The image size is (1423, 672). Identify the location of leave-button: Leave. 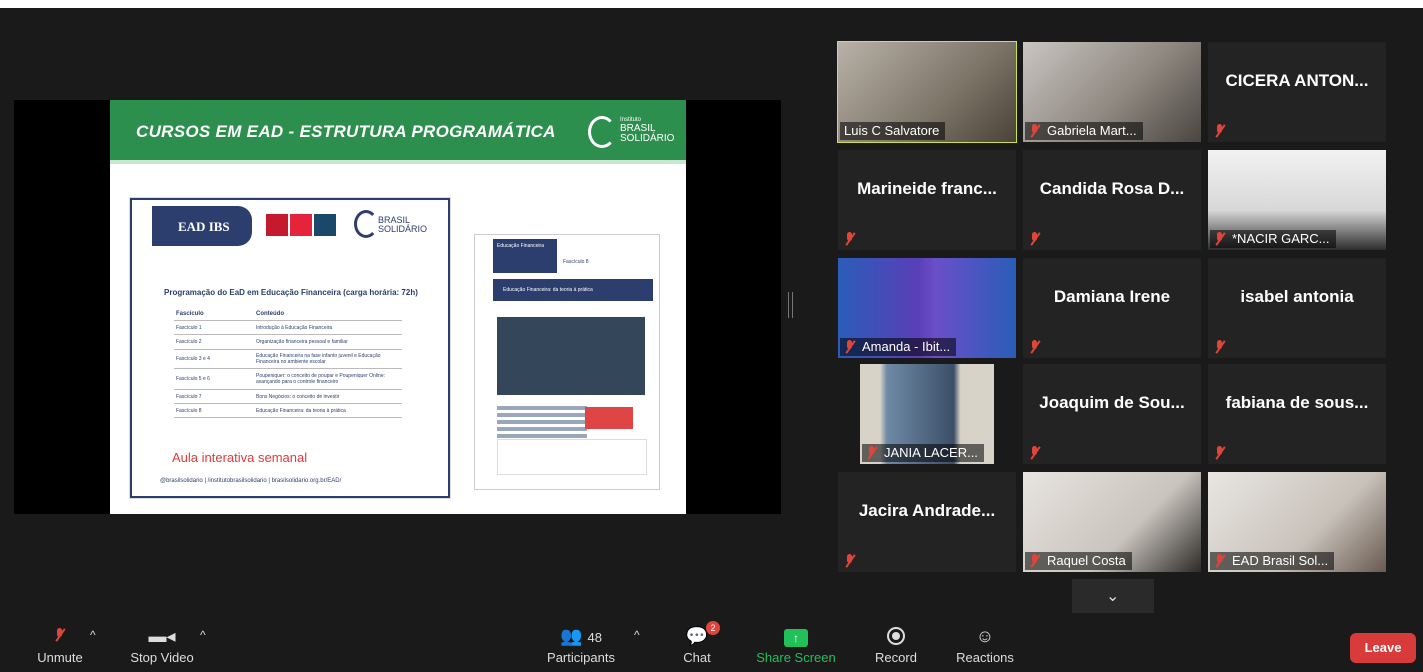
(1383, 648).